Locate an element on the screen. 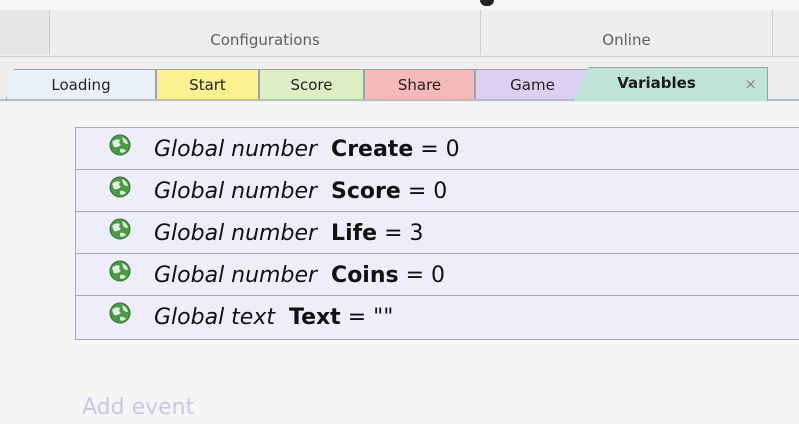 Image resolution: width=799 pixels, height=424 pixels. ribbon-group-configurations: Configurations is located at coordinates (265, 32).